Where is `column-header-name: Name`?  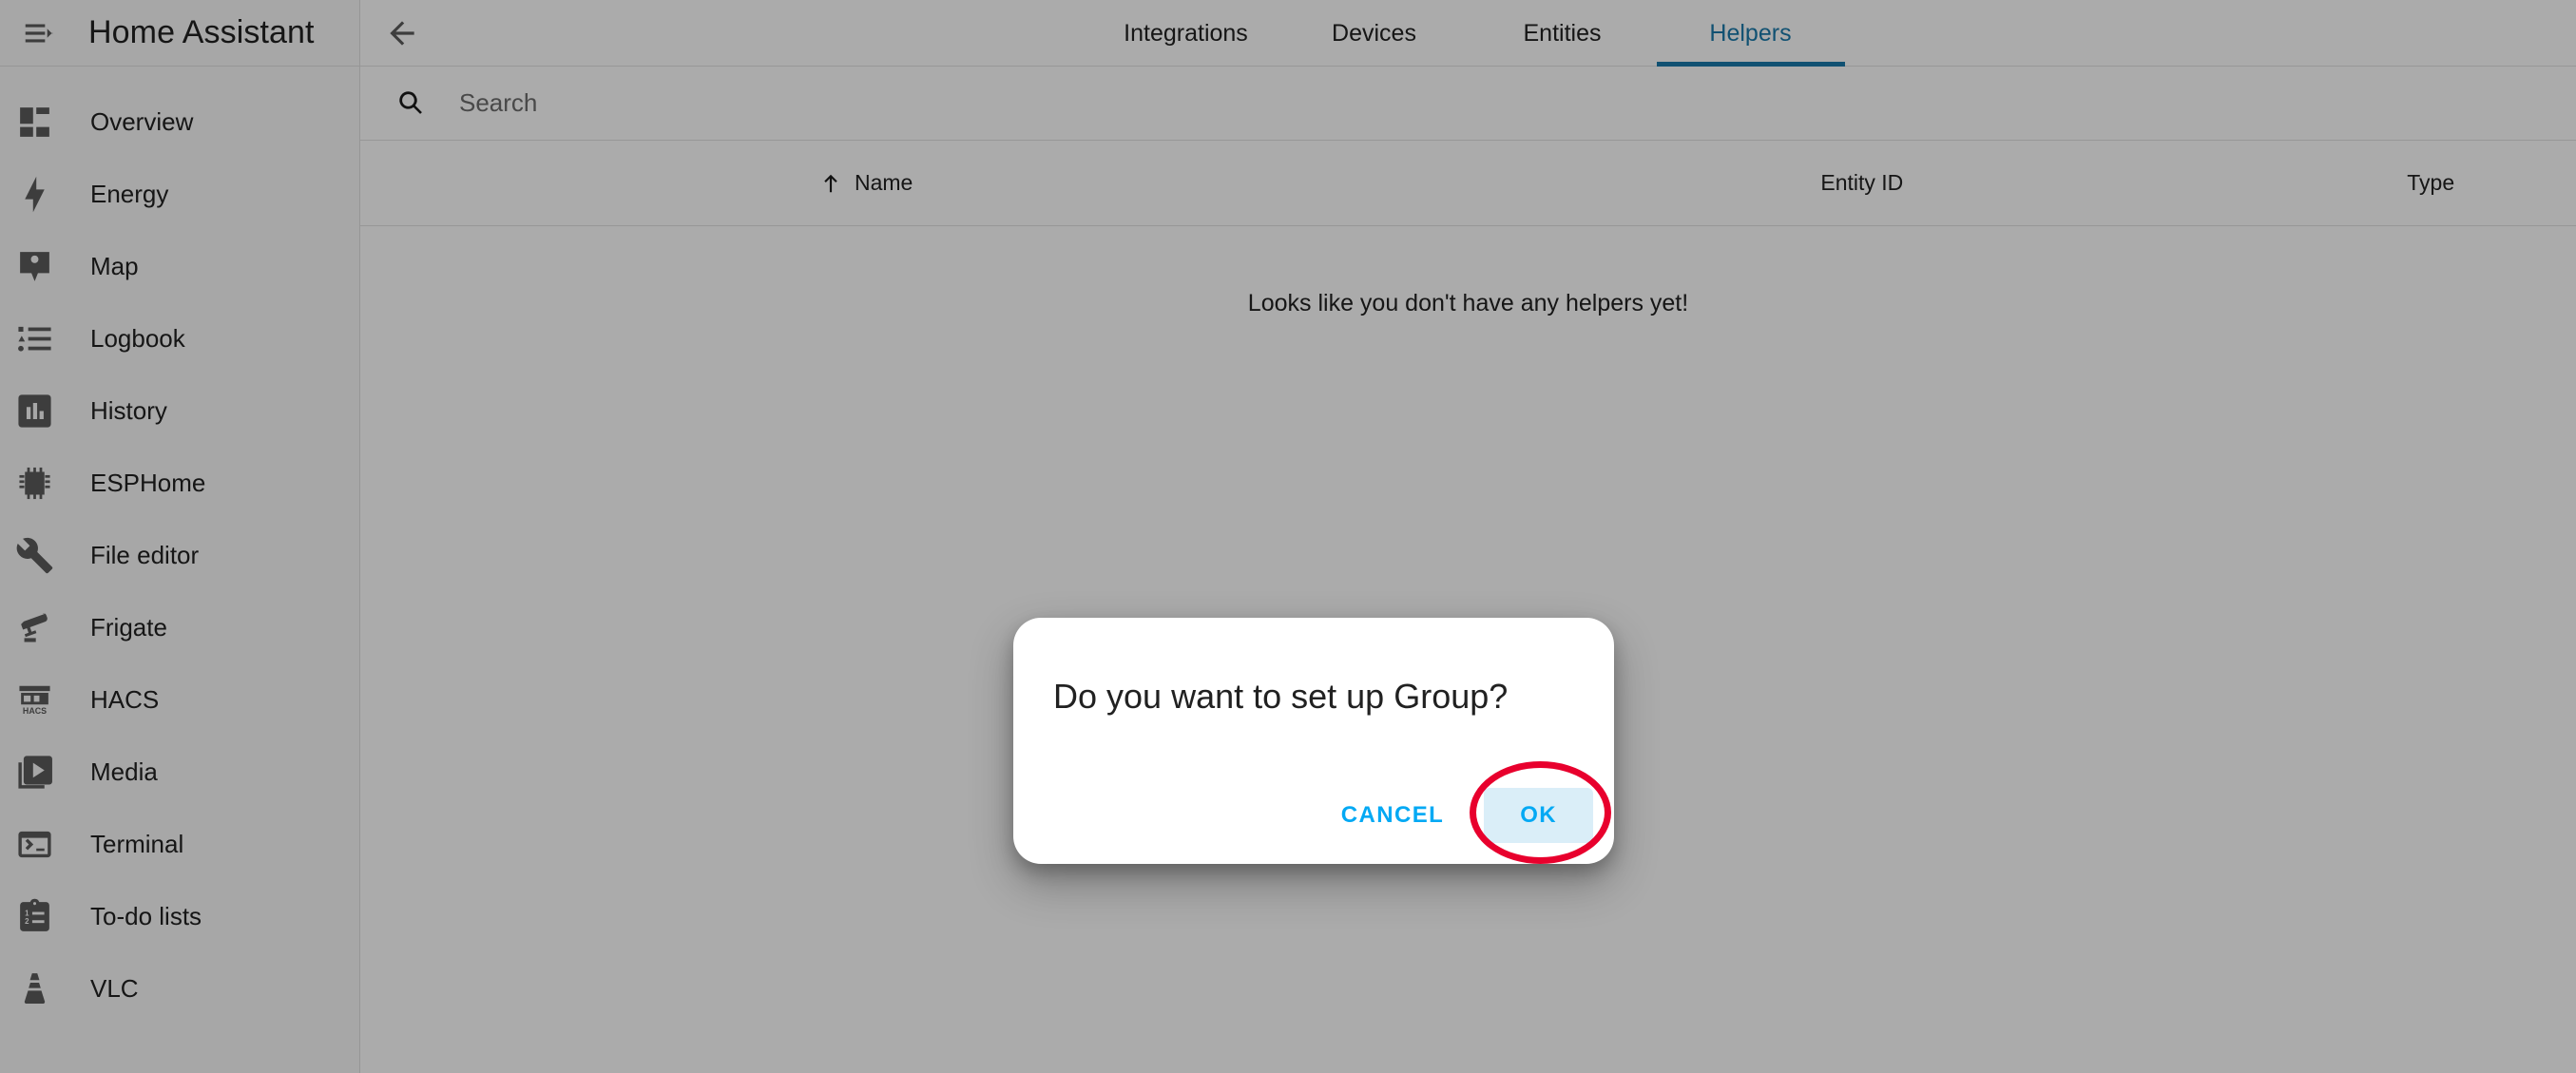
column-header-name: Name is located at coordinates (865, 183).